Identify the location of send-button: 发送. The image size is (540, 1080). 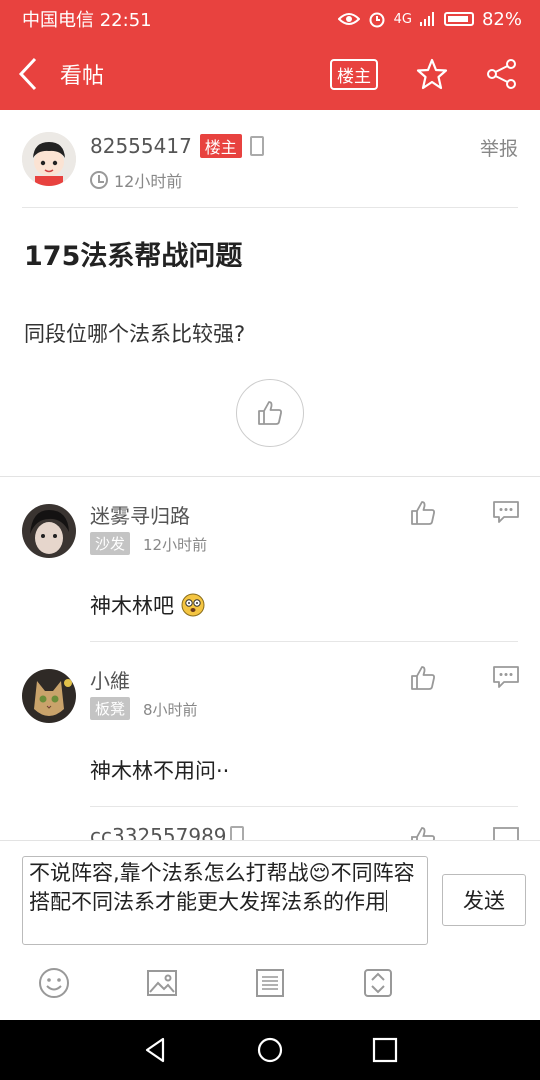
(484, 900).